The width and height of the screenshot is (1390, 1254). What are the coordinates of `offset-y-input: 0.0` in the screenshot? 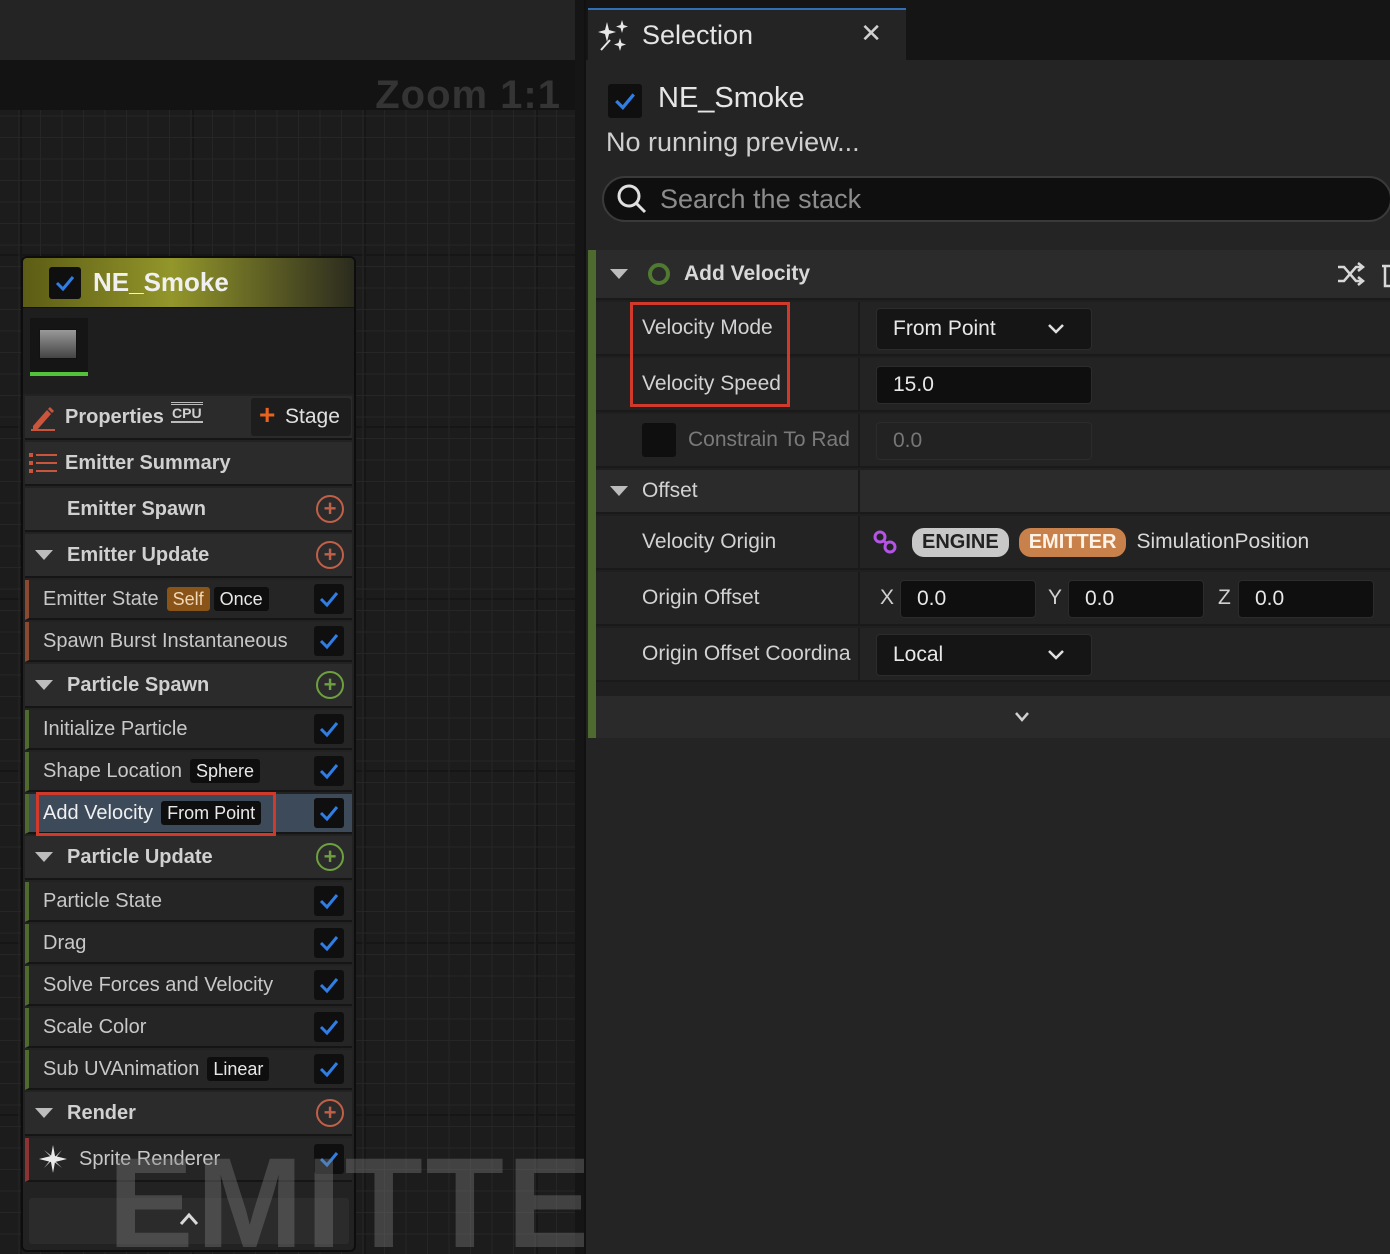 It's located at (1136, 599).